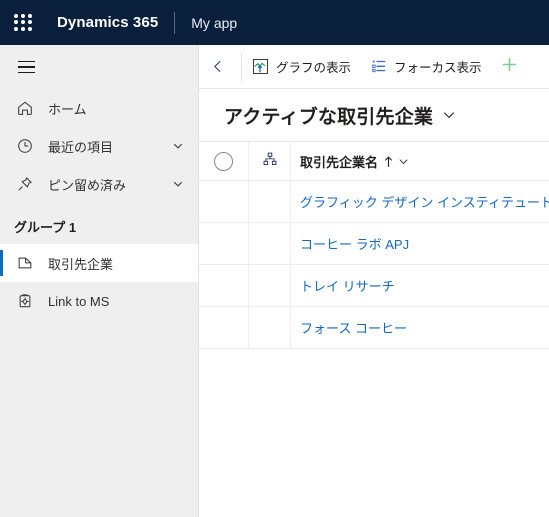  I want to click on show-chart-button: グラフの表示, so click(301, 66).